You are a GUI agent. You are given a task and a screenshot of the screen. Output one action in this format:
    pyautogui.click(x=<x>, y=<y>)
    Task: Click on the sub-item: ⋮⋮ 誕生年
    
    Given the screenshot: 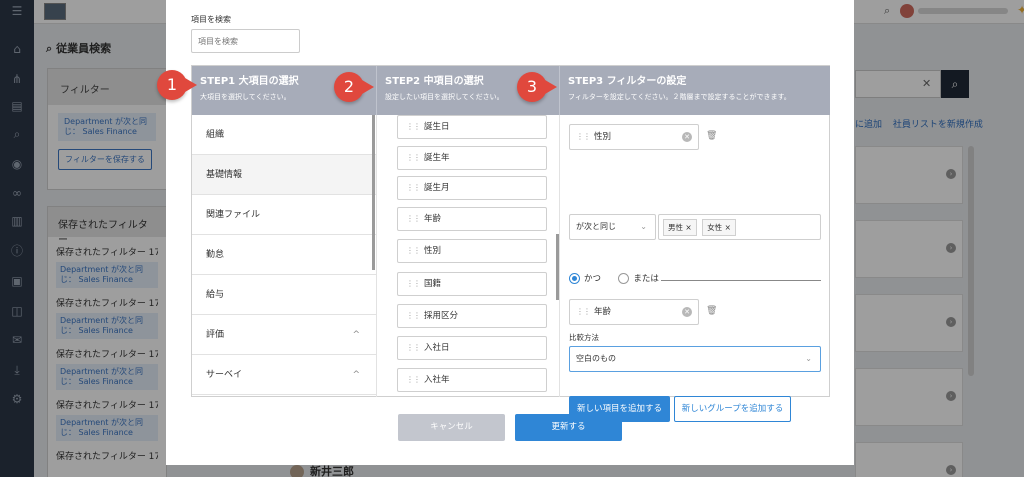 What is the action you would take?
    pyautogui.click(x=472, y=158)
    